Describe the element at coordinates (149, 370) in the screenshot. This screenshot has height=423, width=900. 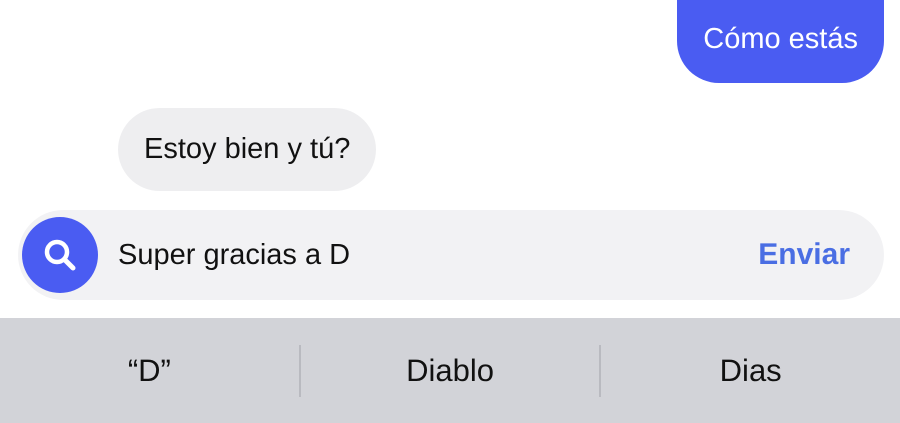
I see `suggestion: “D”` at that location.